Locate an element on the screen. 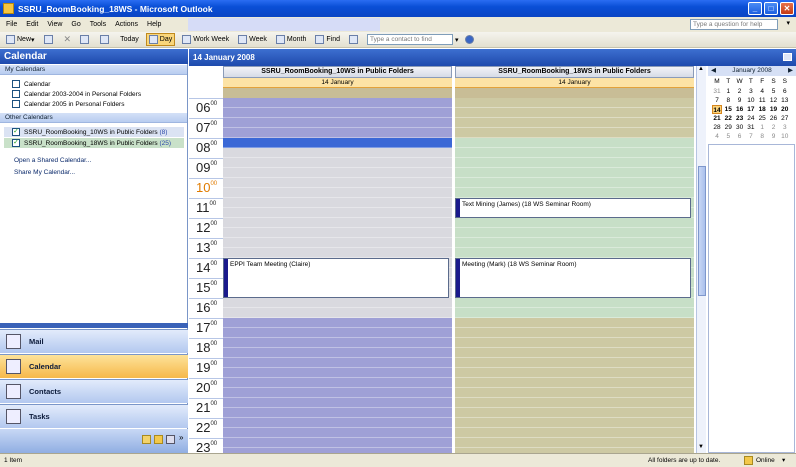  nav-button-calendar: Calendar is located at coordinates (94, 366).